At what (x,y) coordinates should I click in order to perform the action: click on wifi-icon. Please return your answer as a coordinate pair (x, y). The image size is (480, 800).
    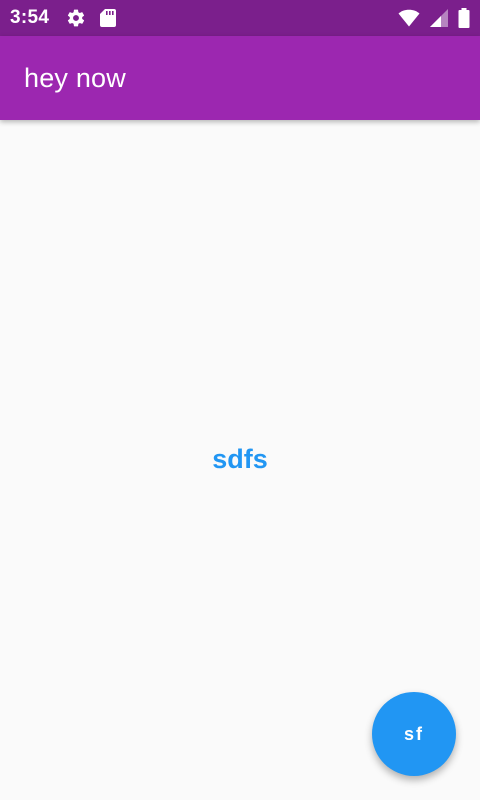
    Looking at the image, I should click on (409, 18).